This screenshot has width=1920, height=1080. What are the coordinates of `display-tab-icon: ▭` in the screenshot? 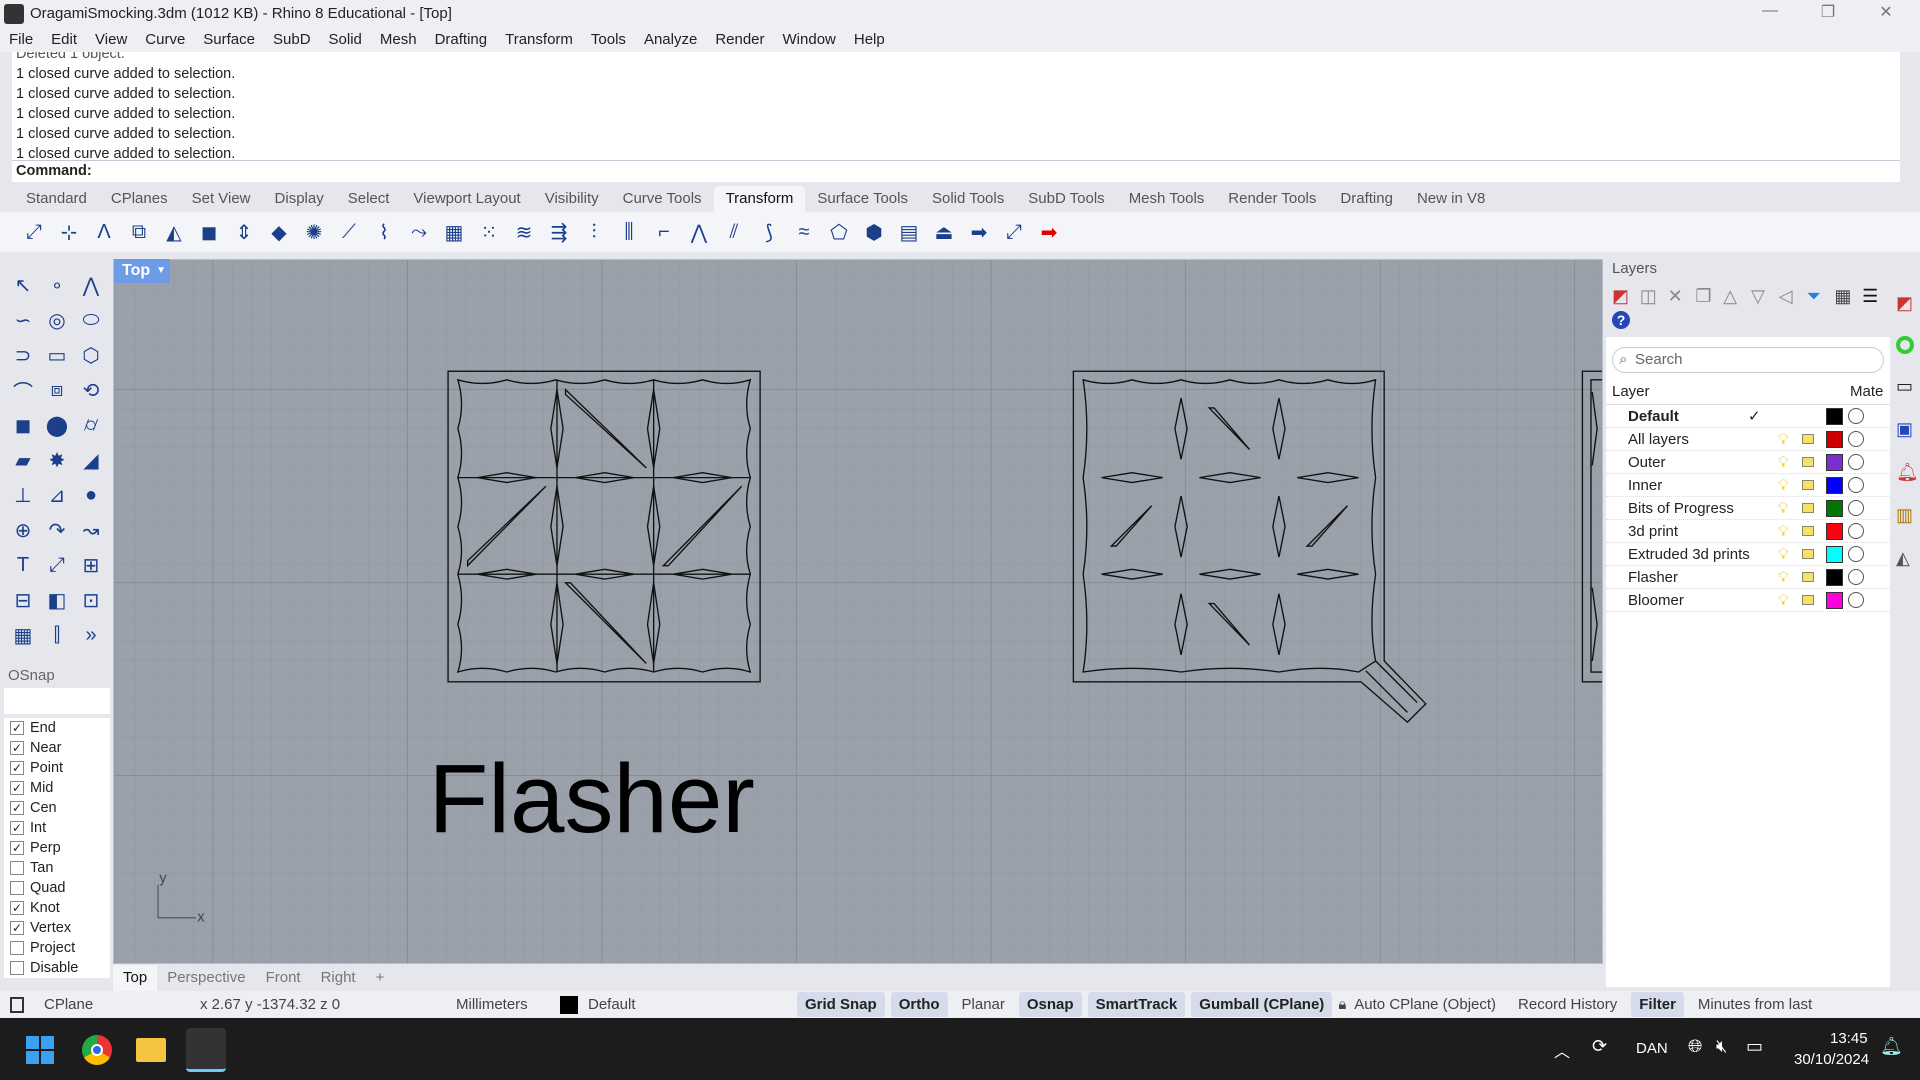 It's located at (1908, 386).